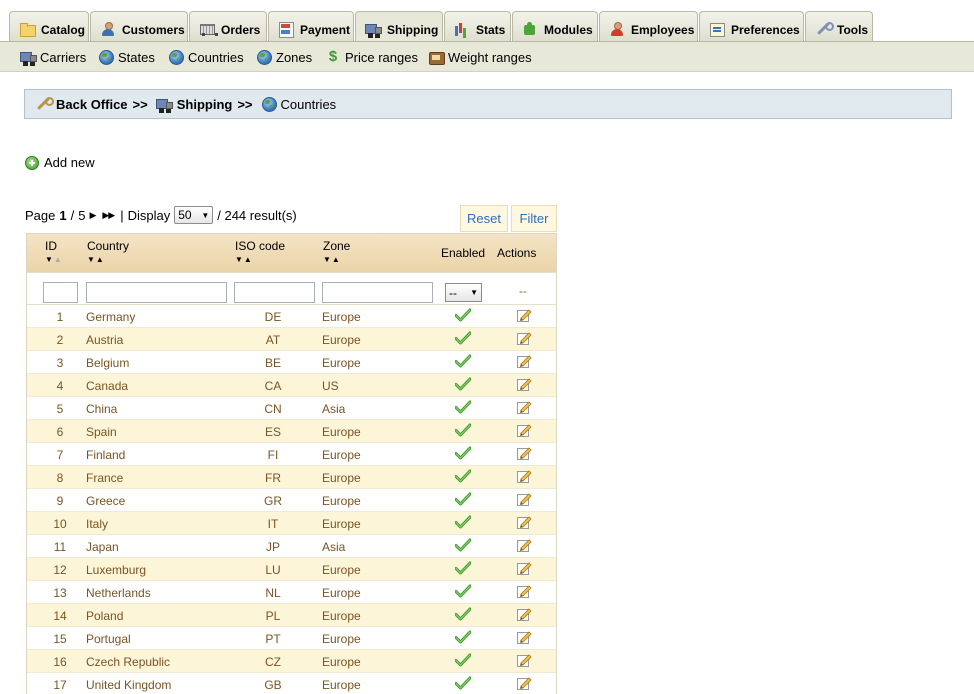 The image size is (974, 694). Describe the element at coordinates (291, 339) in the screenshot. I see `table-row: 2 Austria AT Europe` at that location.